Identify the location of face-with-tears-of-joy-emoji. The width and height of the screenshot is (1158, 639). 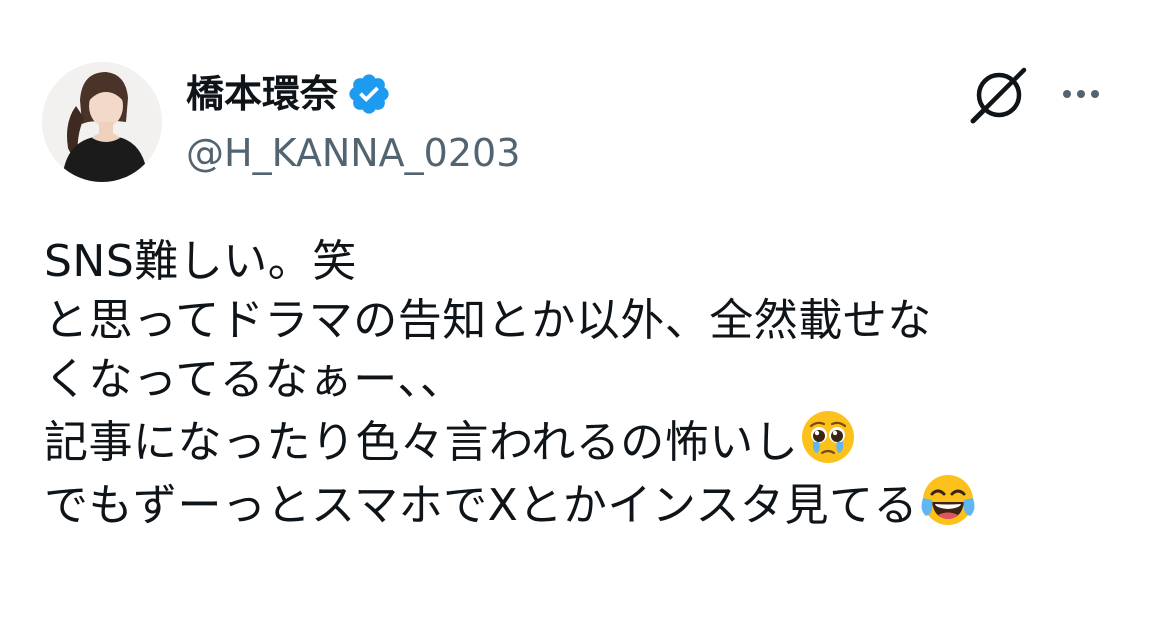
(948, 500).